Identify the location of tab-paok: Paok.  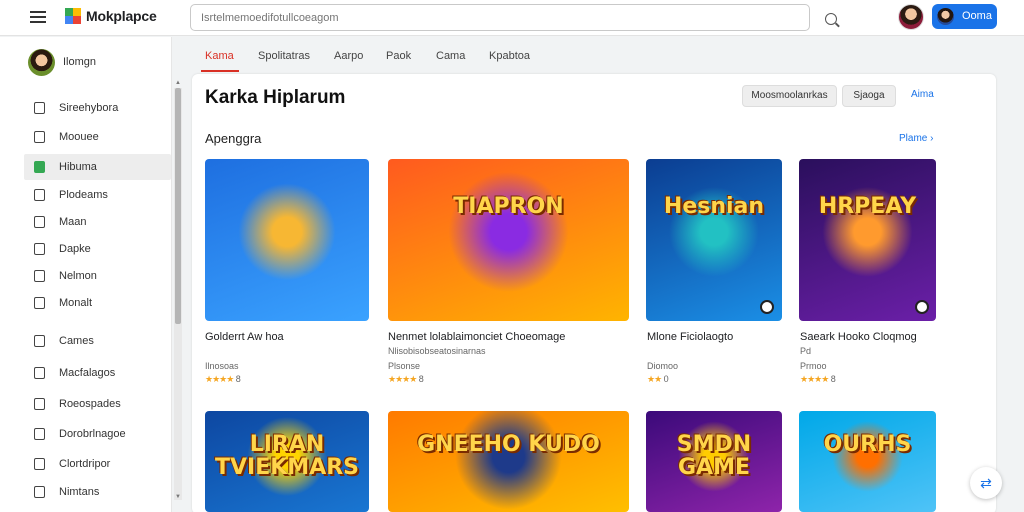
(398, 56).